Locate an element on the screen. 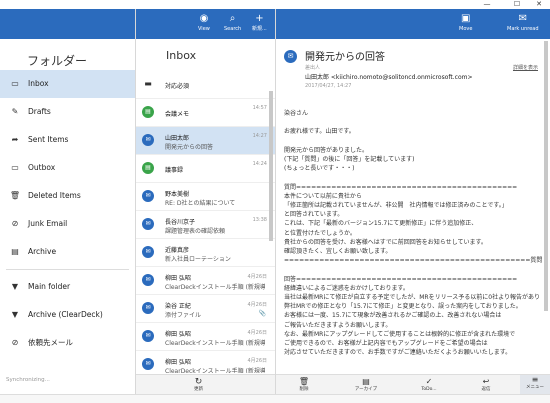 This screenshot has height=403, width=550. menu-button: ≡ メニュー is located at coordinates (535, 385).